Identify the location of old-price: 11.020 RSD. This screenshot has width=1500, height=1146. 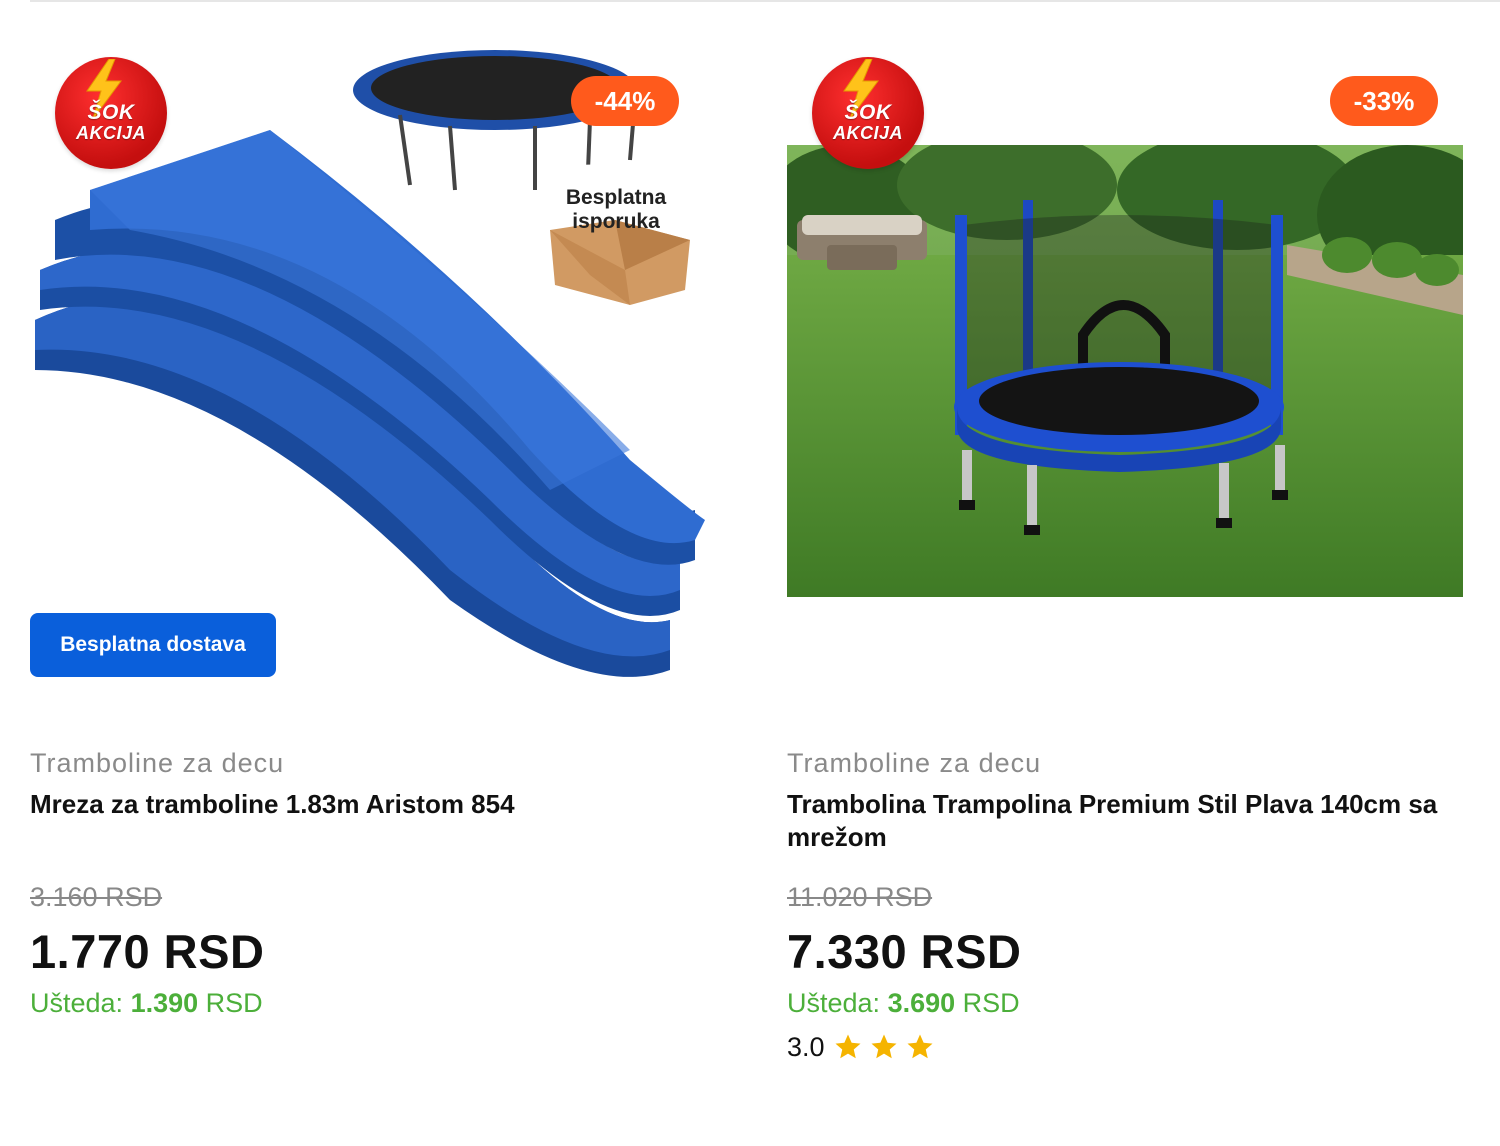
(860, 897).